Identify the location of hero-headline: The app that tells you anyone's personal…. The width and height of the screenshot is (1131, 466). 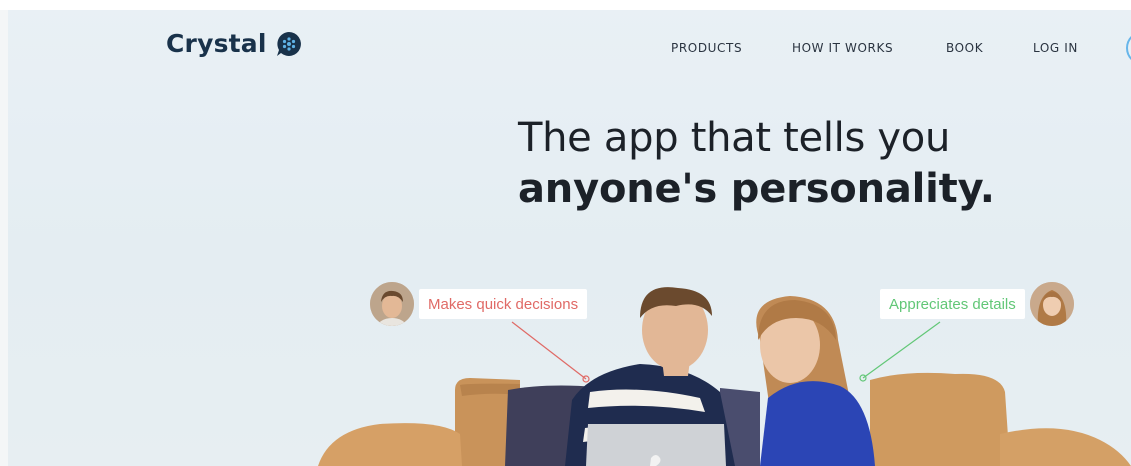
(756, 164).